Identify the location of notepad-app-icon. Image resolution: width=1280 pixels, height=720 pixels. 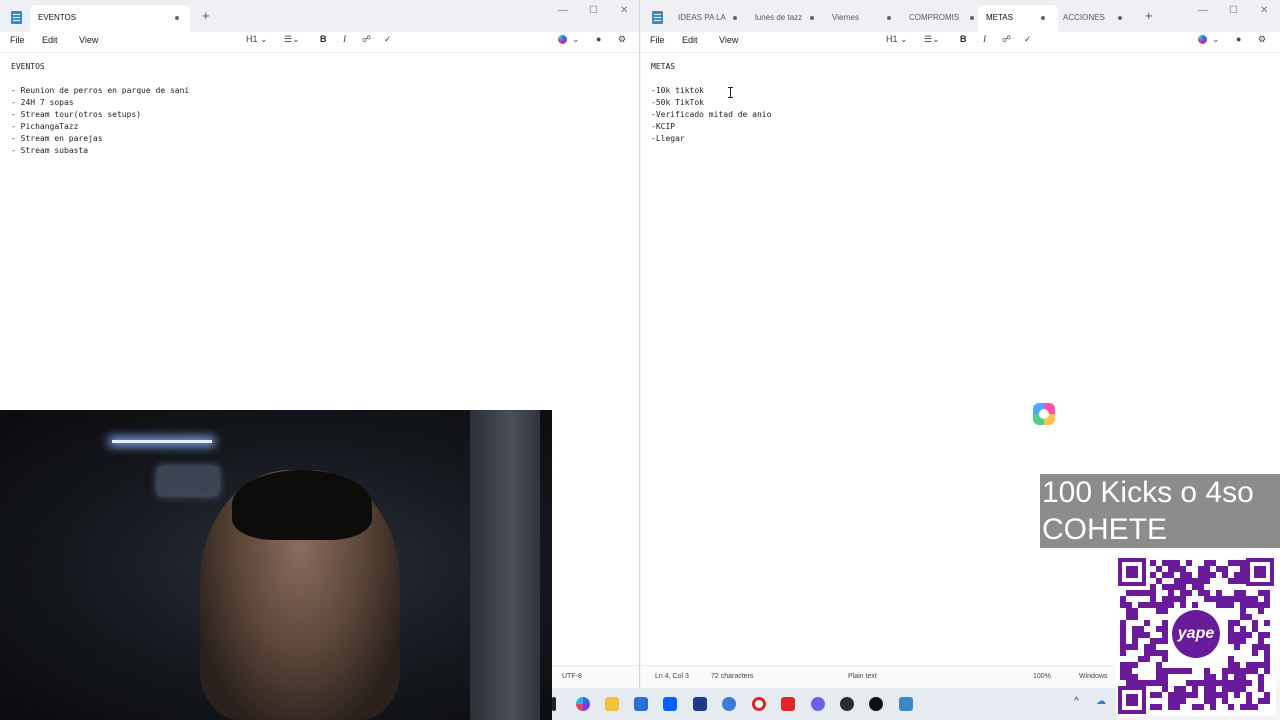
(657, 17).